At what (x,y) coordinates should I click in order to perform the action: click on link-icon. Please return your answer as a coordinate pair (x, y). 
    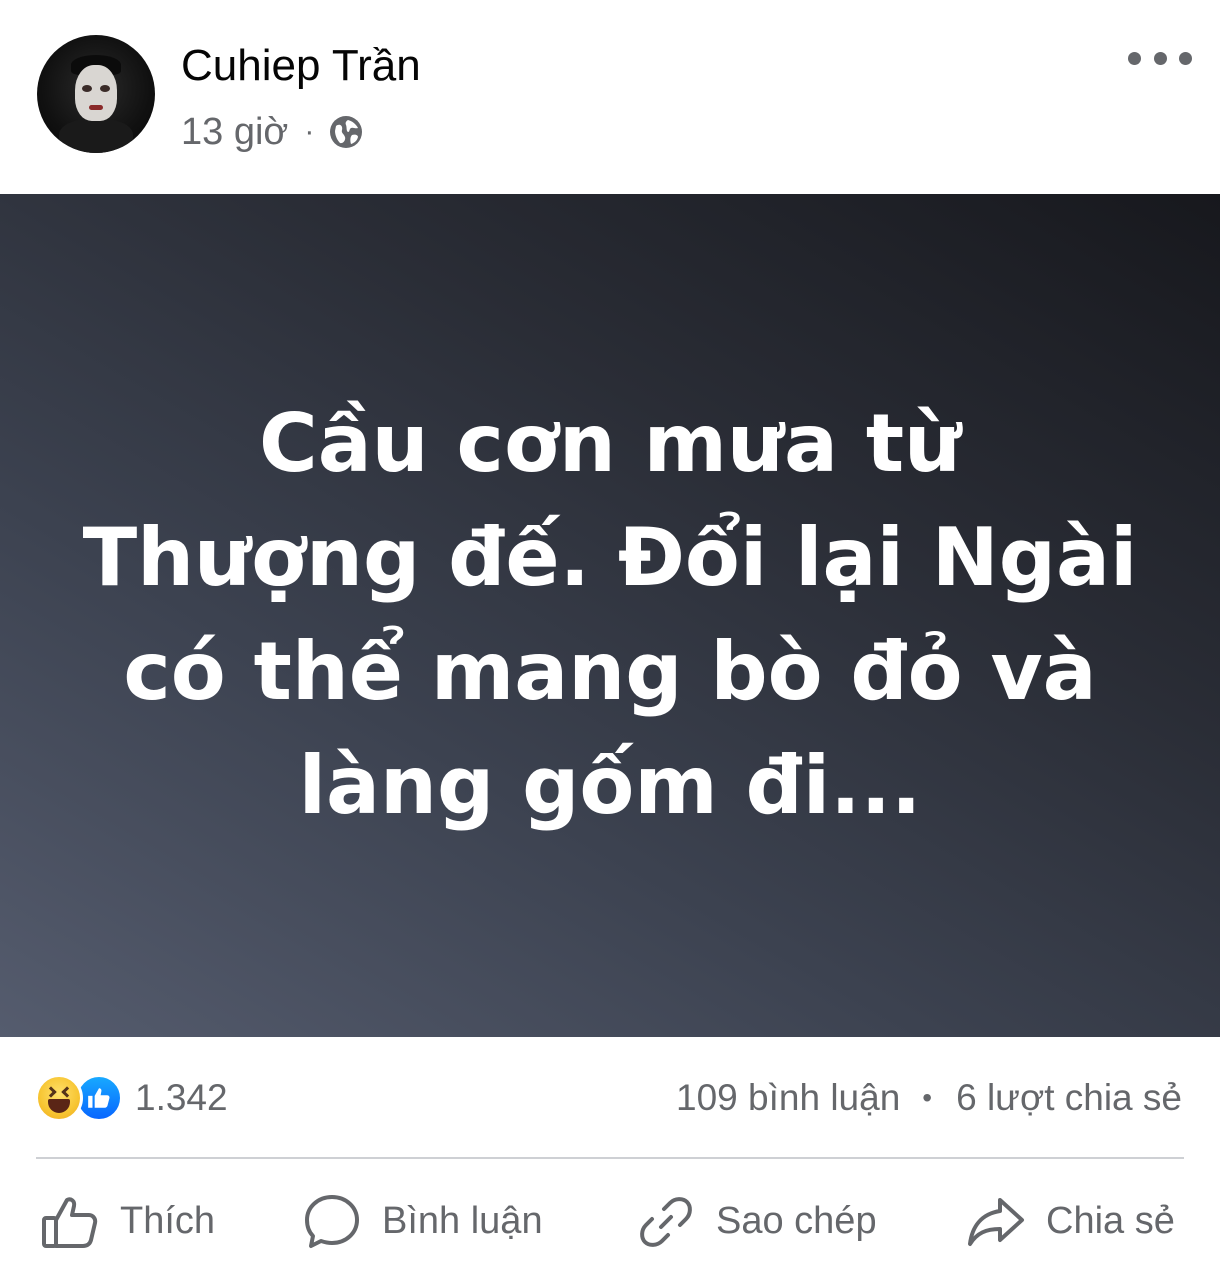
    Looking at the image, I should click on (666, 1221).